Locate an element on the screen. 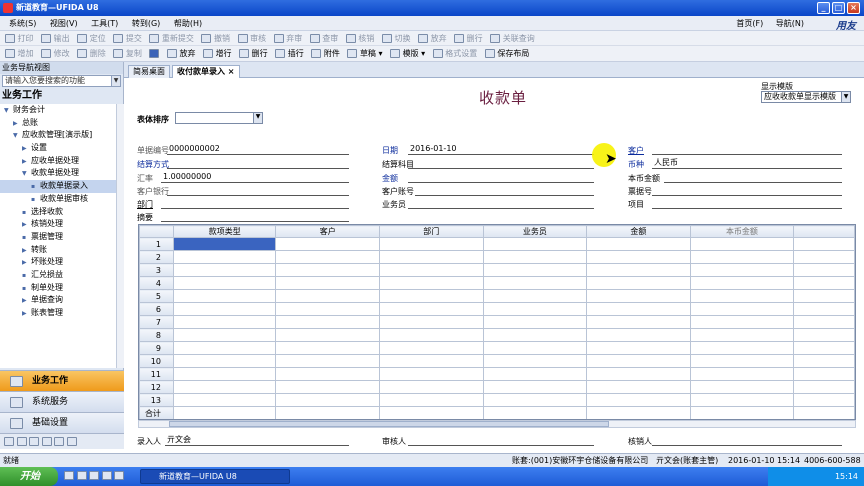 This screenshot has width=864, height=486. remove-row-button: 删行 is located at coordinates (253, 53).